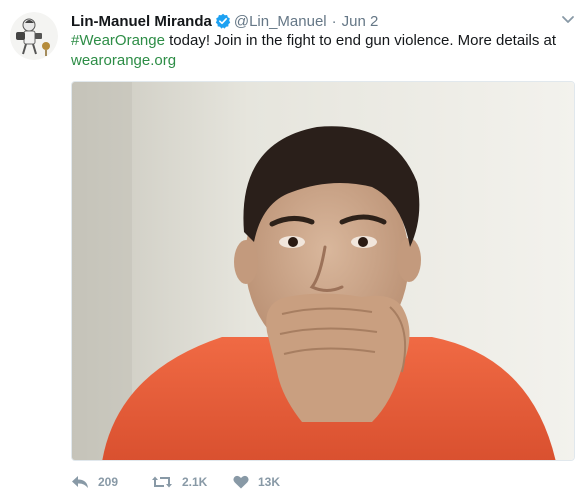  I want to click on reply-button: 209, so click(111, 482).